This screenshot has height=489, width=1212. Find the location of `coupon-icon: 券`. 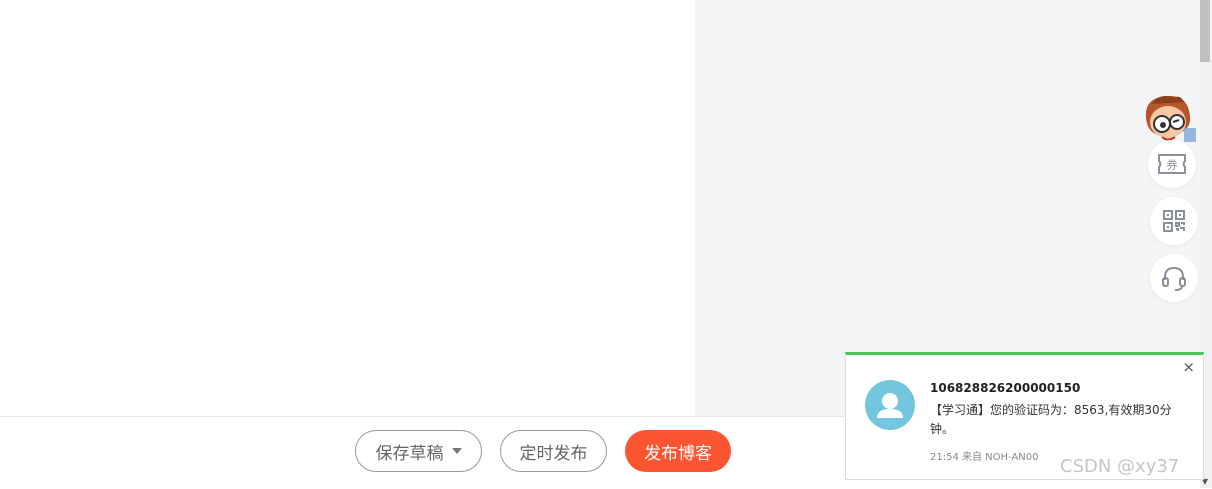

coupon-icon: 券 is located at coordinates (1172, 164).